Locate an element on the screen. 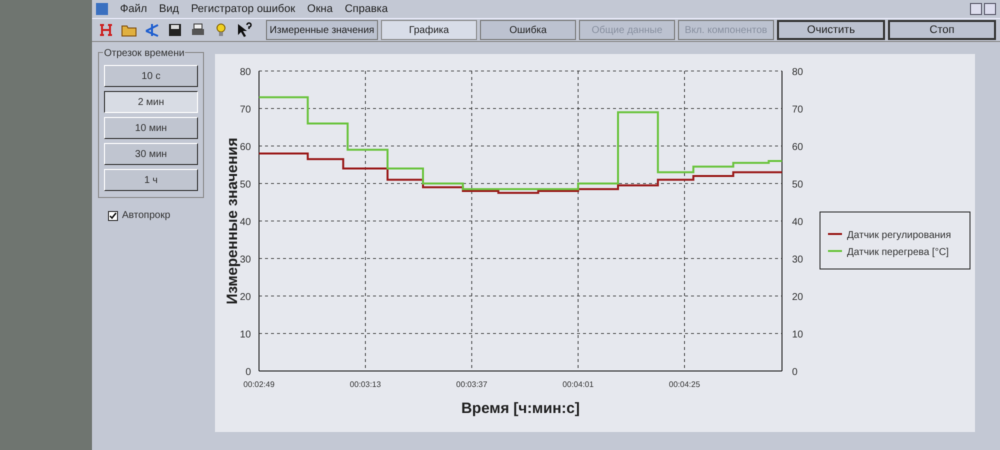  right-tick-label: 10 is located at coordinates (798, 335).